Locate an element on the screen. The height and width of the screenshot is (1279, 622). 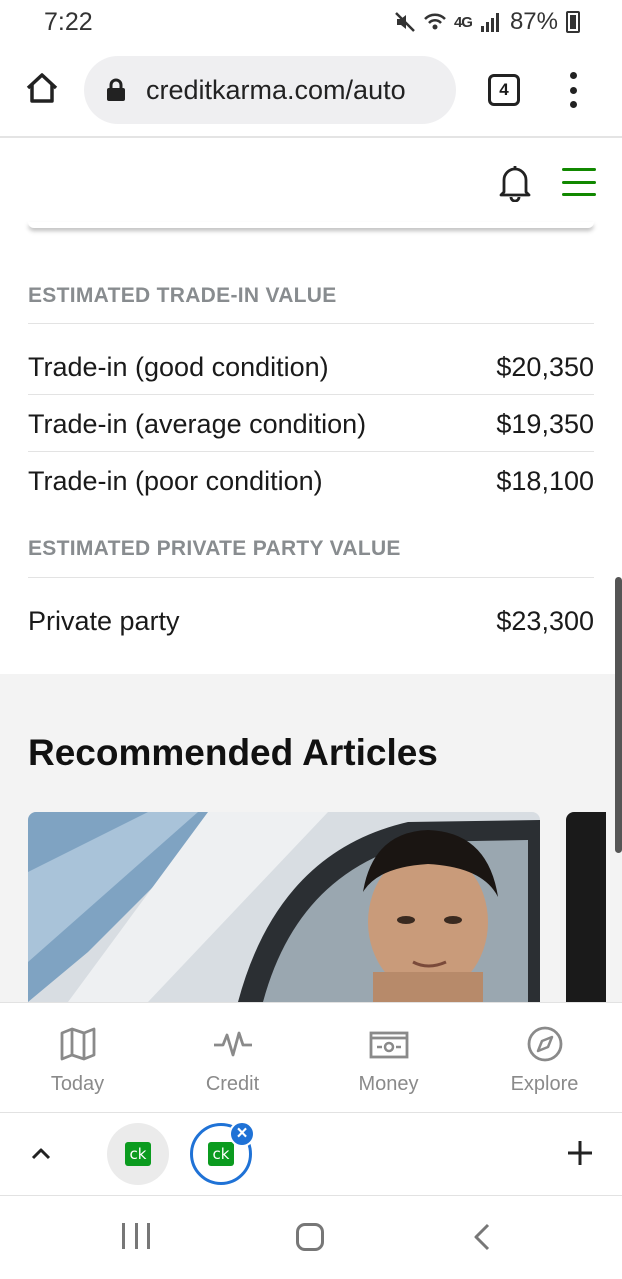
articles-title: Recommended Articles is located at coordinates (233, 752).